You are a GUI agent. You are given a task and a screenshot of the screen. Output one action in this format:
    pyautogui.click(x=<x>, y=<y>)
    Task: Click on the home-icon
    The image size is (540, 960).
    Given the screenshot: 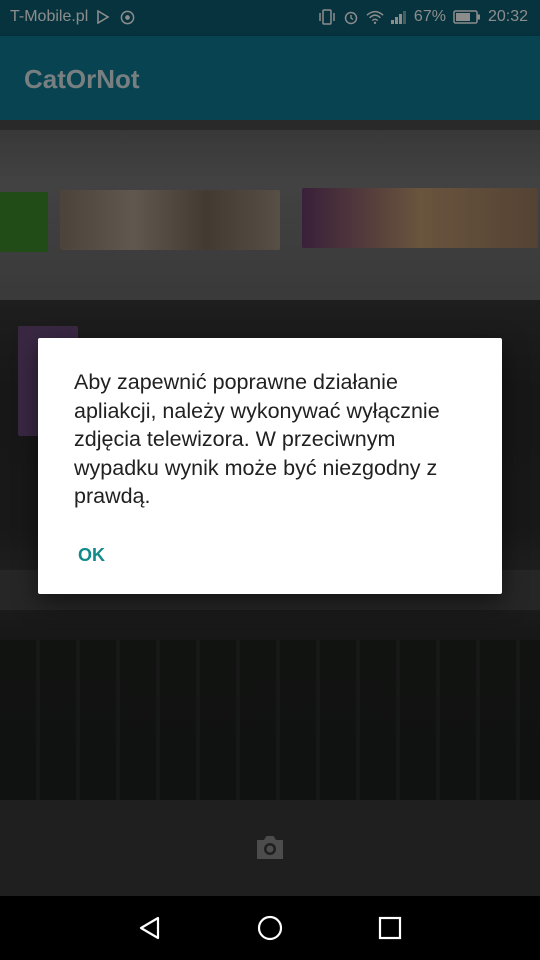 What is the action you would take?
    pyautogui.click(x=270, y=928)
    